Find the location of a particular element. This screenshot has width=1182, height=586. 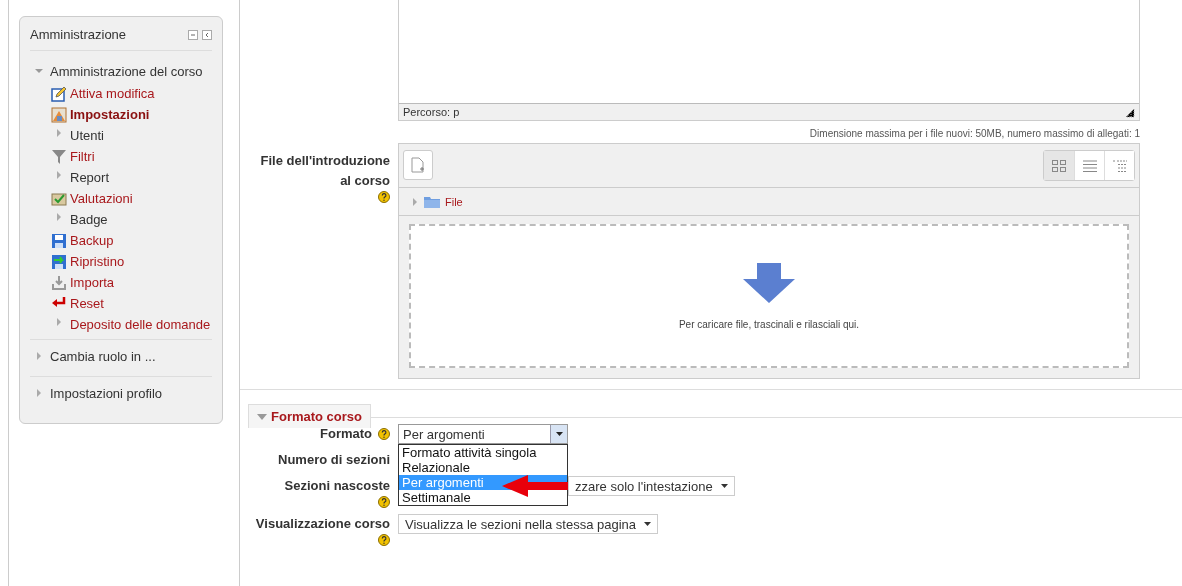

editor-path: Percorso: p is located at coordinates (431, 112).